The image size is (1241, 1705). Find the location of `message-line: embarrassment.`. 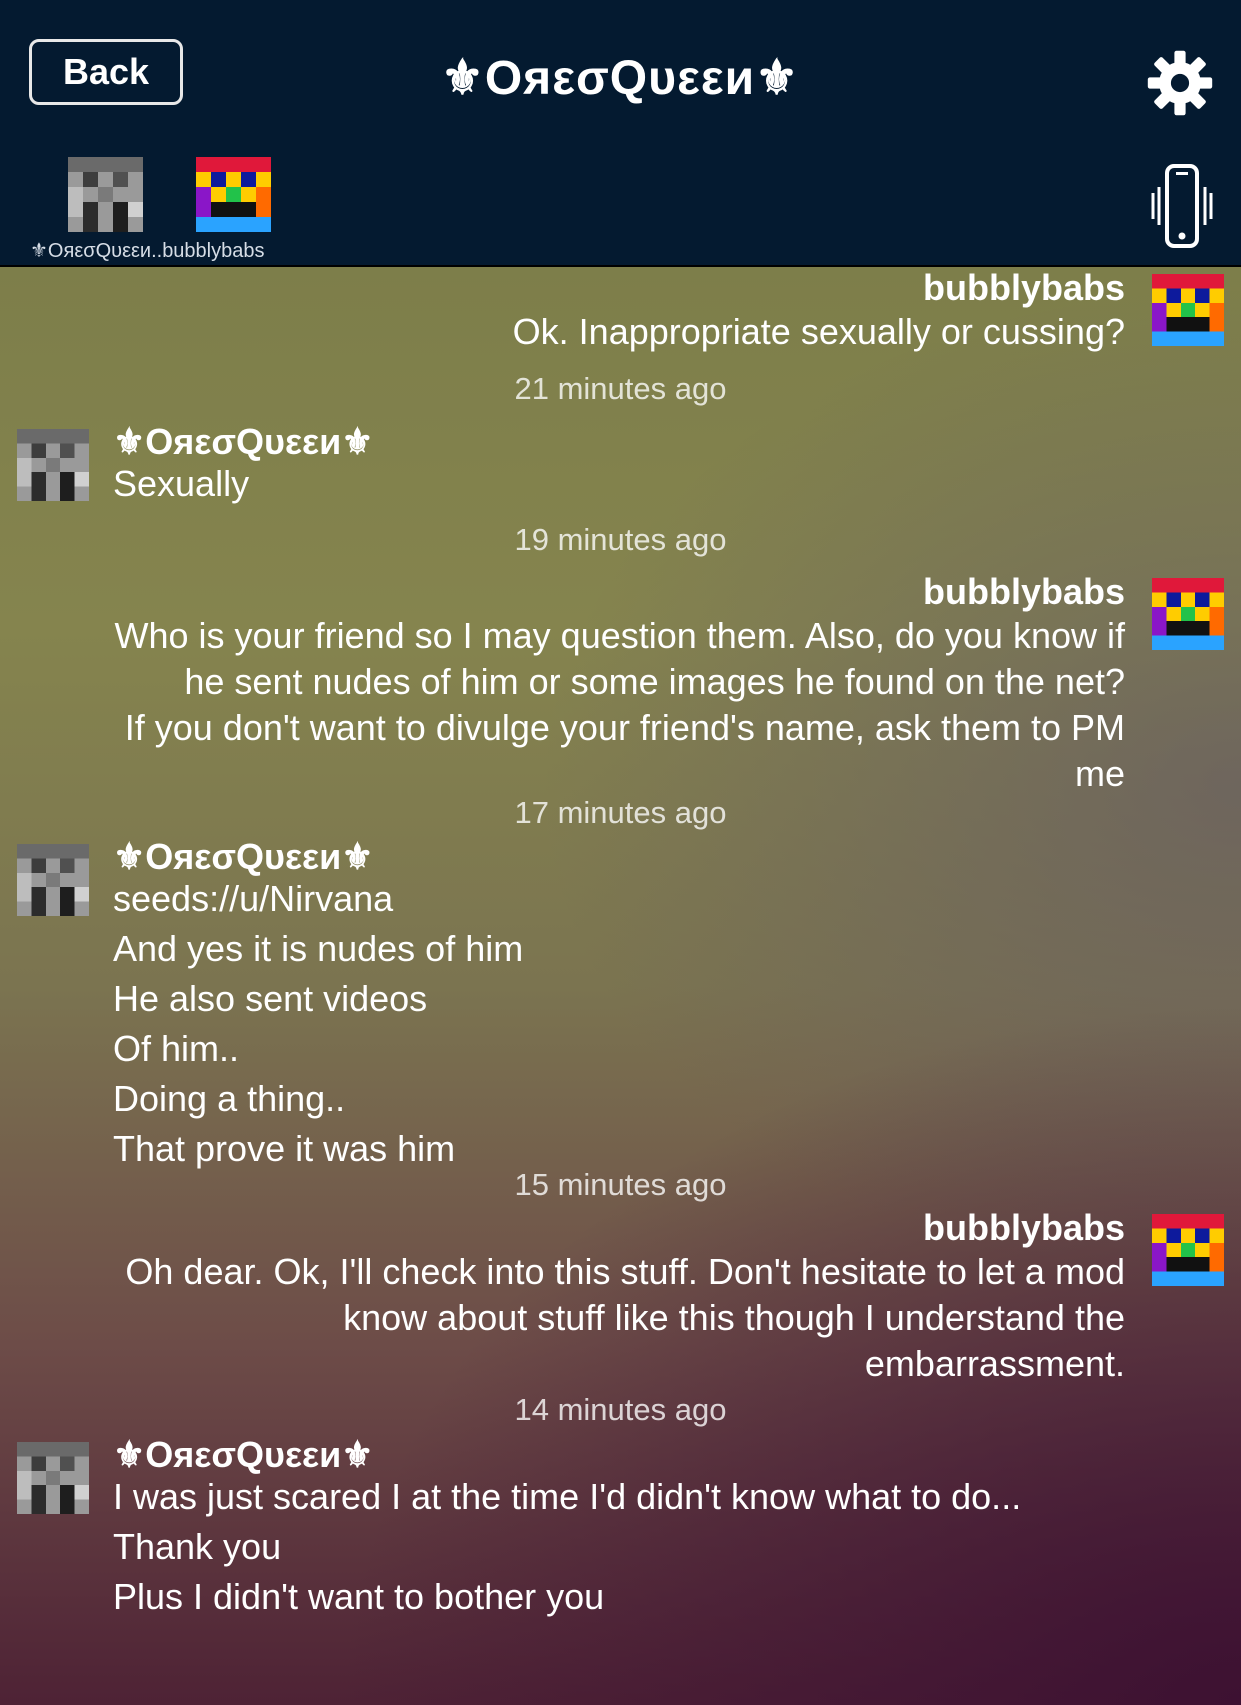

message-line: embarrassment. is located at coordinates (994, 1363).